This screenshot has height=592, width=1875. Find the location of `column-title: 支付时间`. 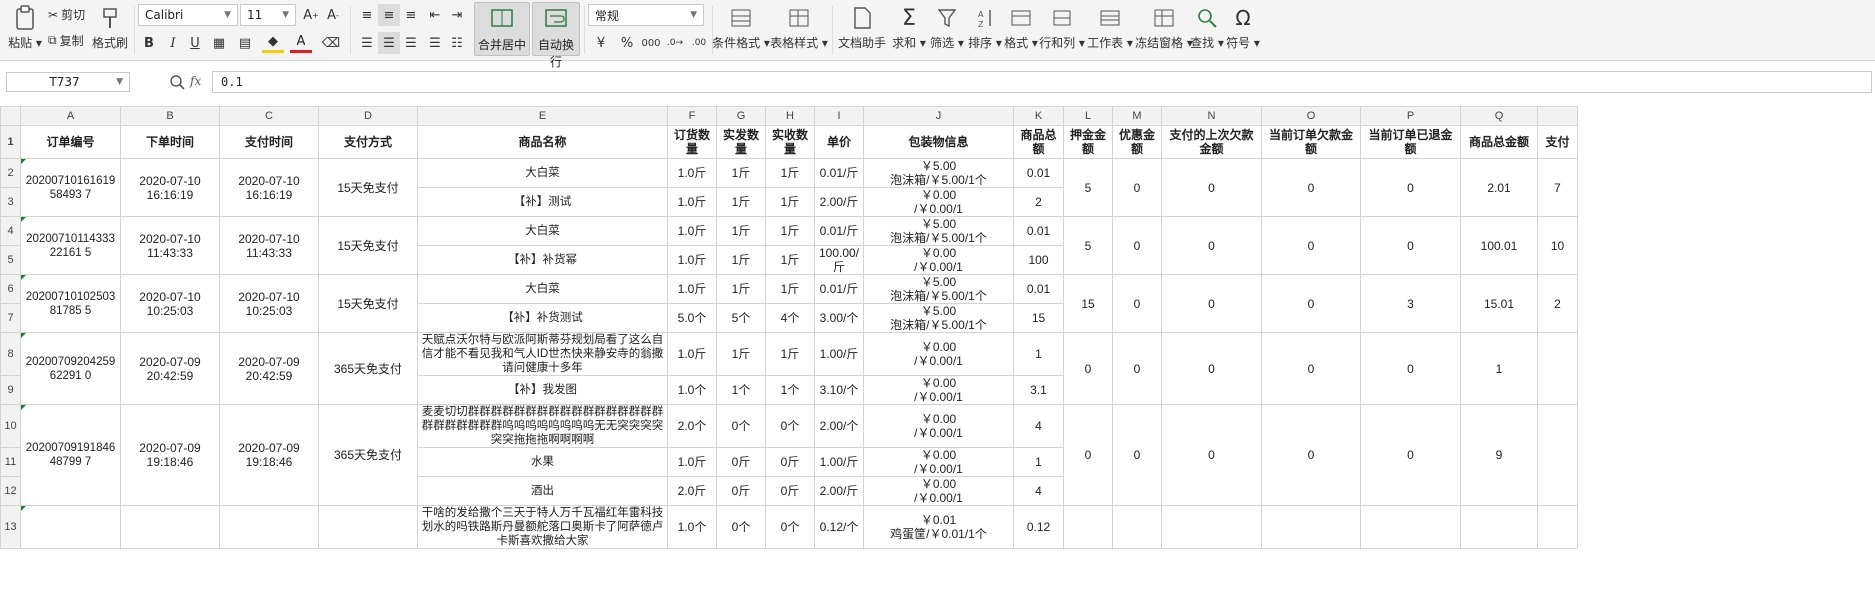

column-title: 支付时间 is located at coordinates (269, 142).